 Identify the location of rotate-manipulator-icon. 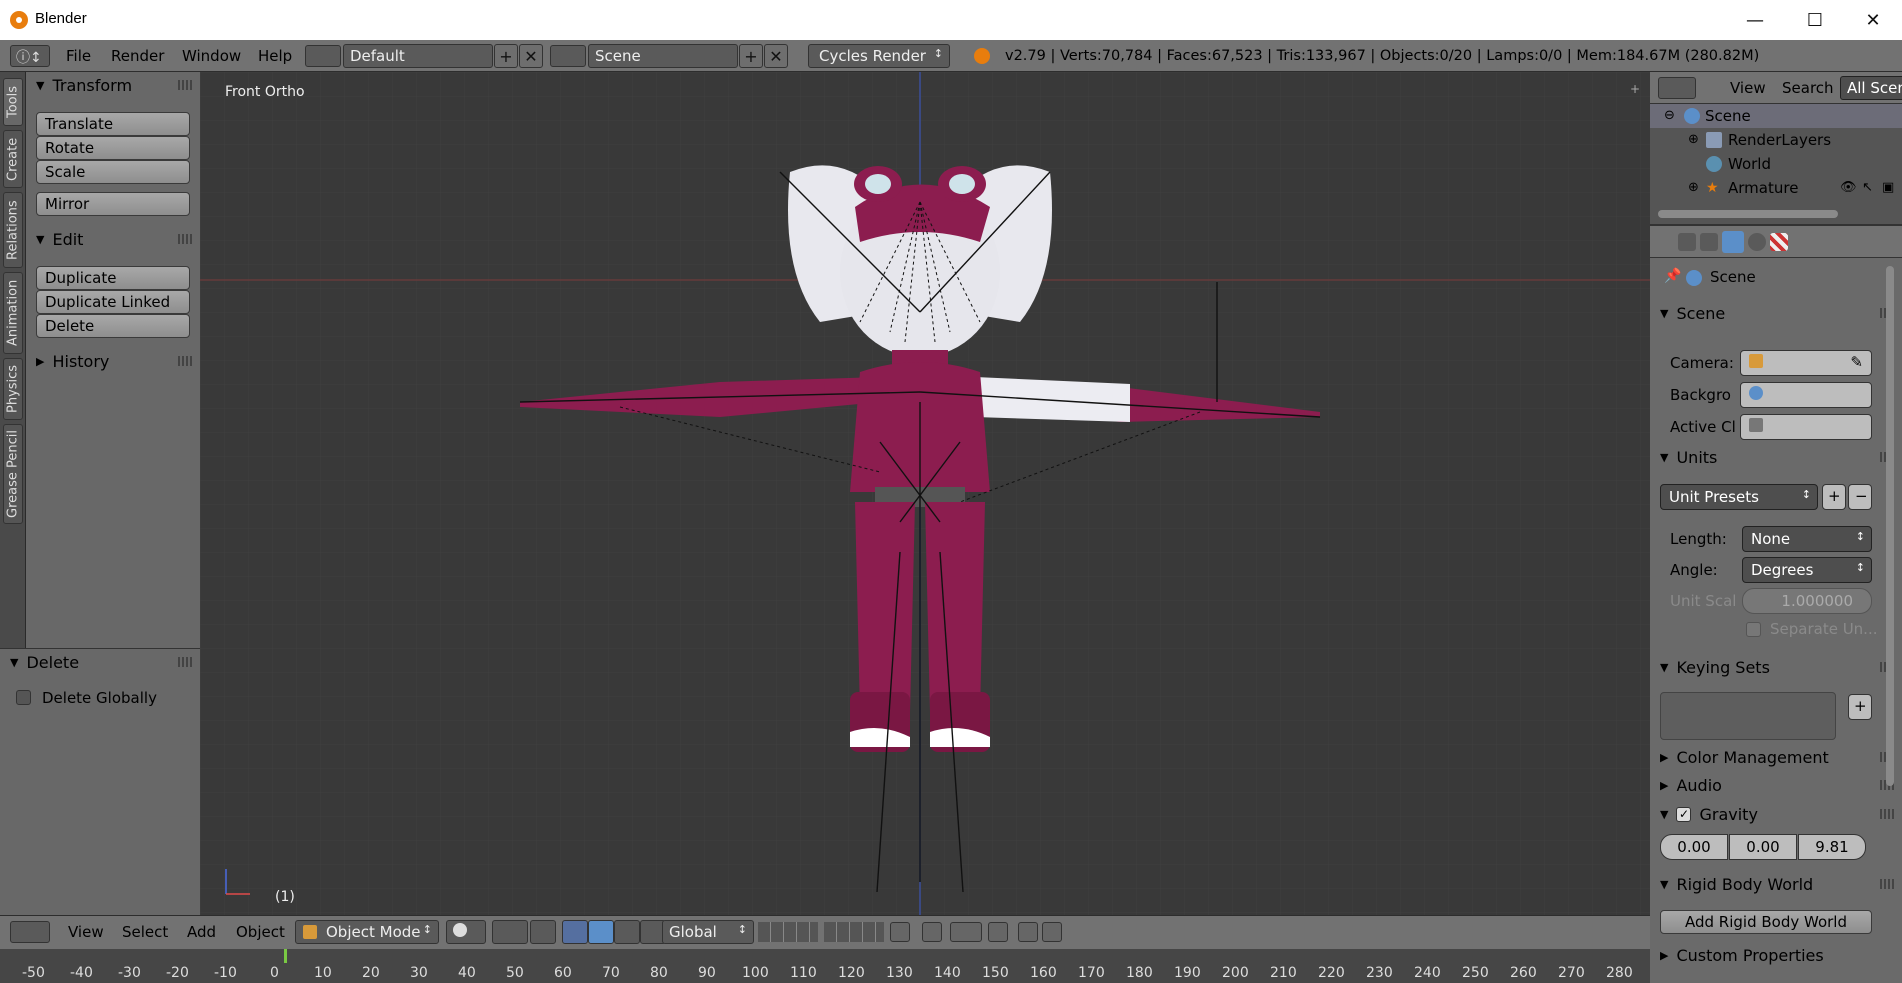
(601, 932).